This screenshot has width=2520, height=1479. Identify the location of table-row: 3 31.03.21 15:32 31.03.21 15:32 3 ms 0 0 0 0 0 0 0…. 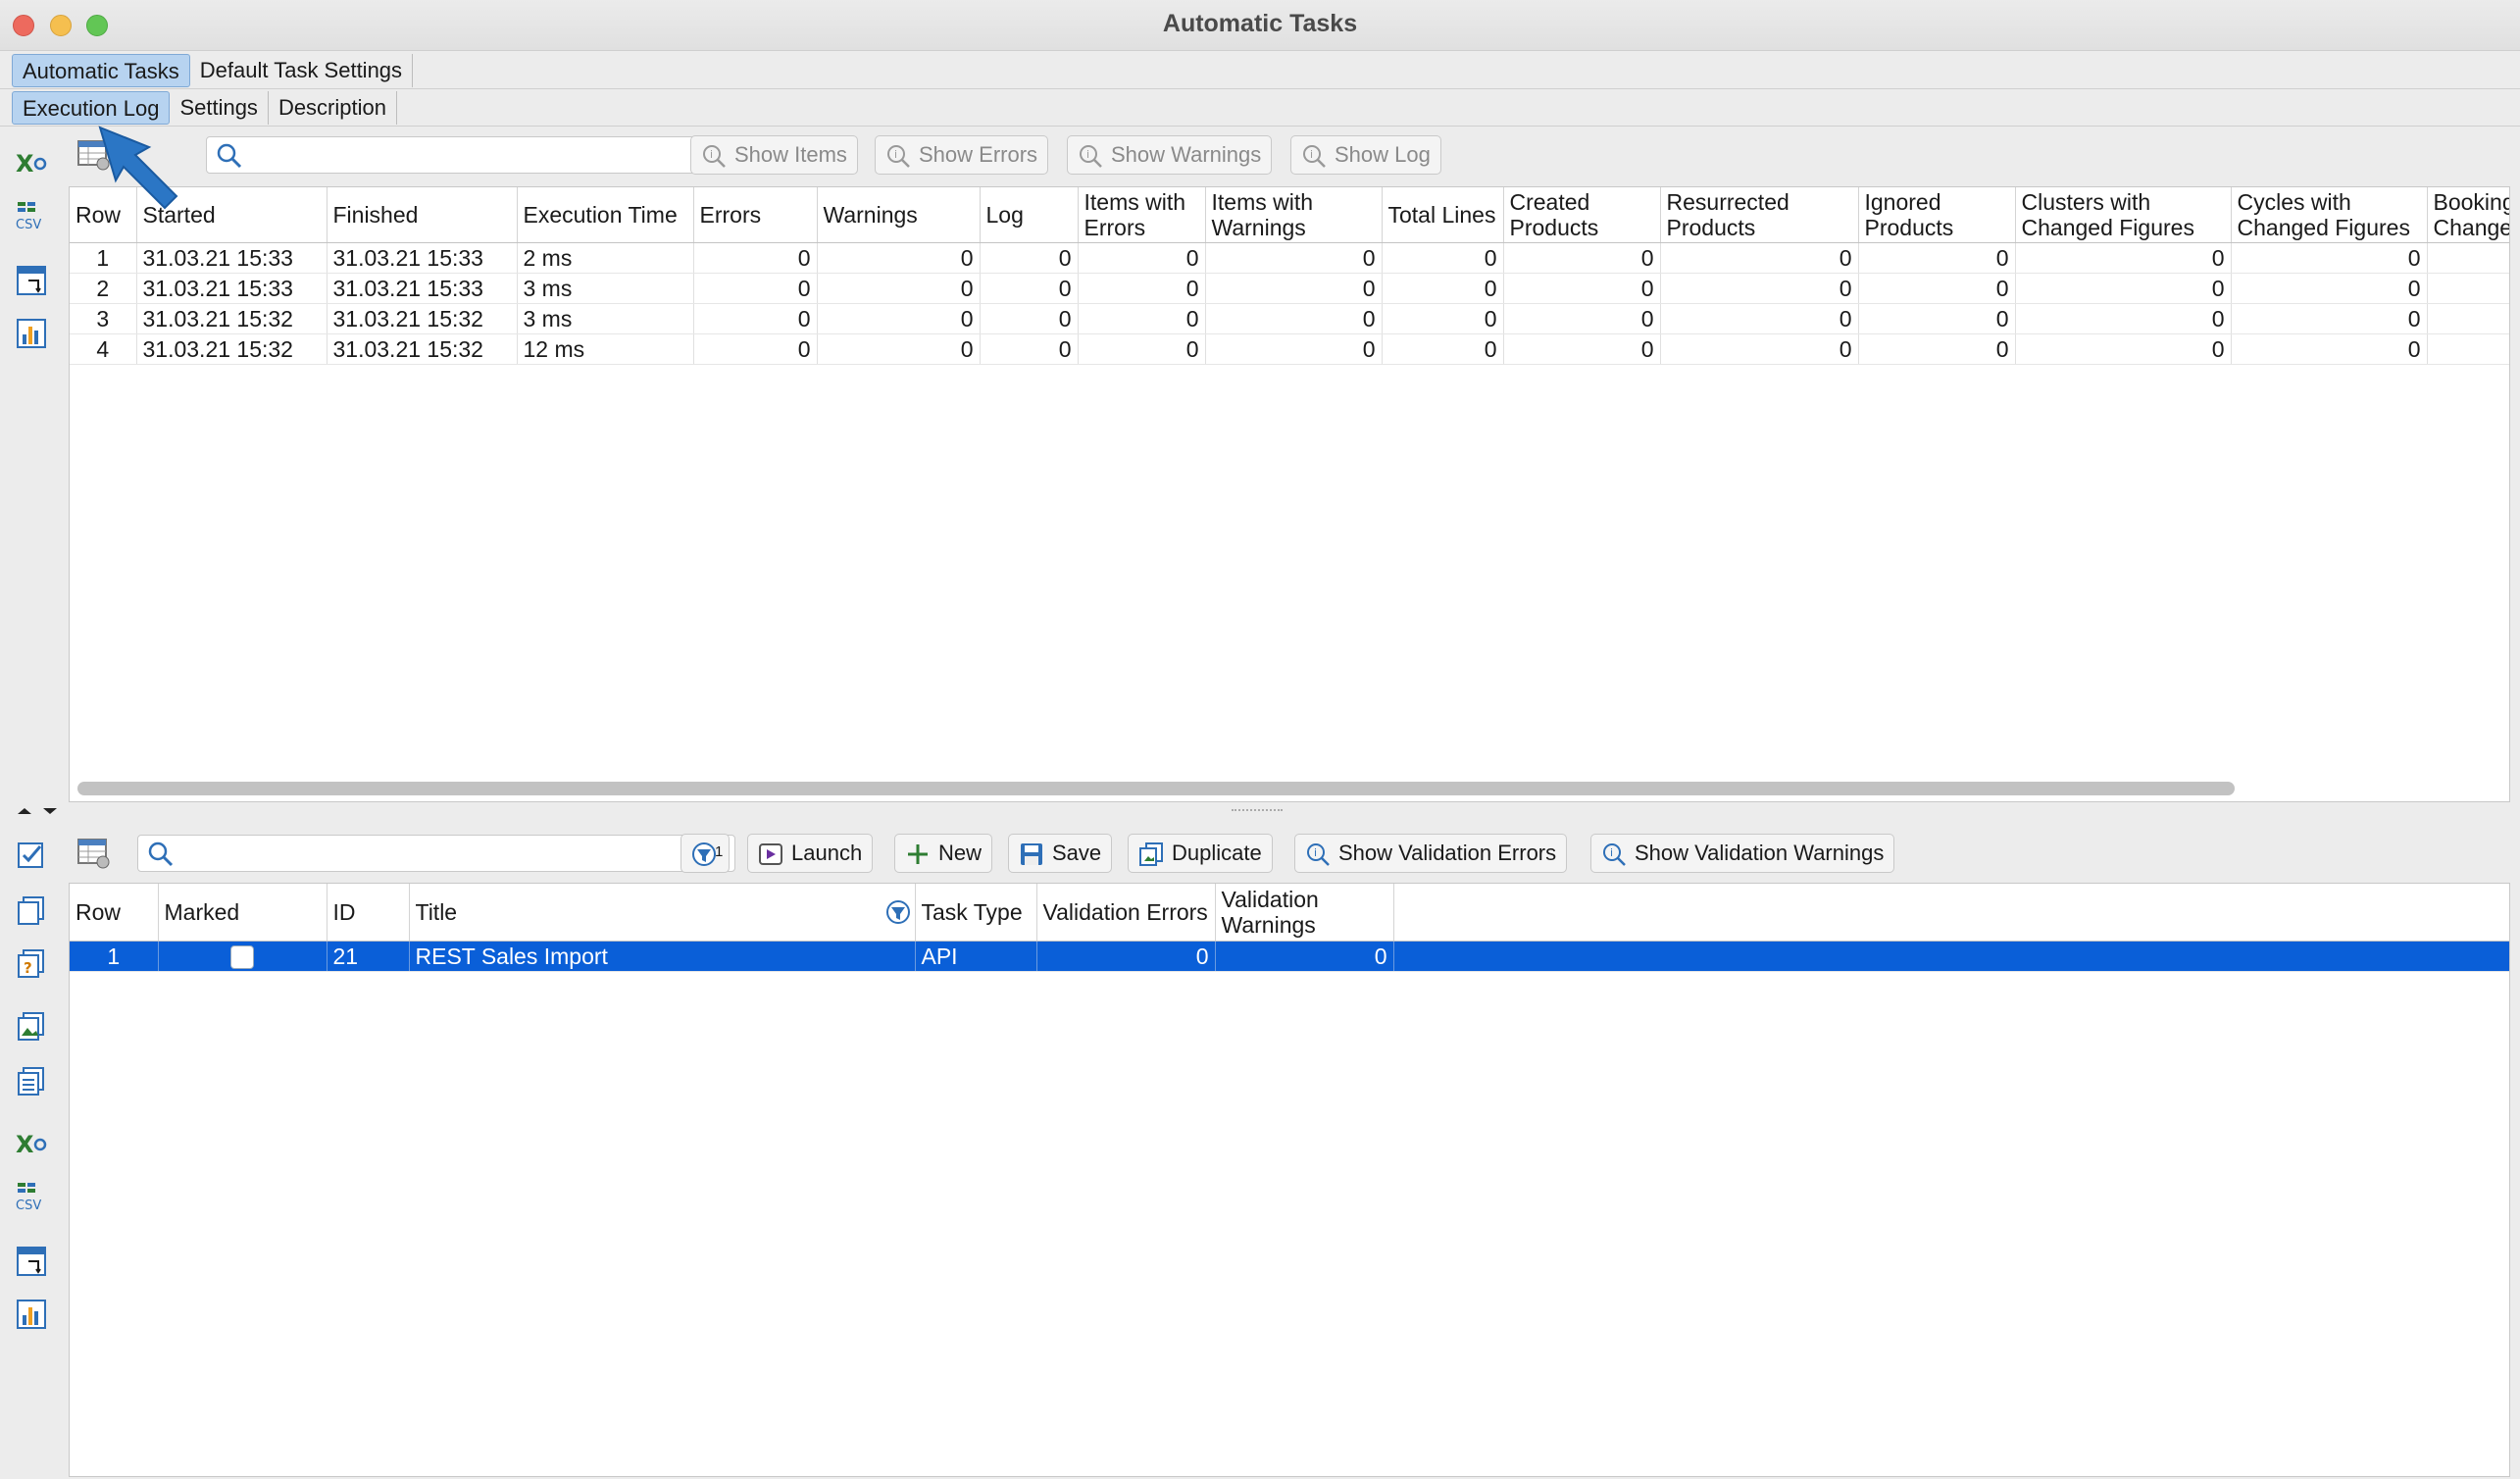
(1289, 318).